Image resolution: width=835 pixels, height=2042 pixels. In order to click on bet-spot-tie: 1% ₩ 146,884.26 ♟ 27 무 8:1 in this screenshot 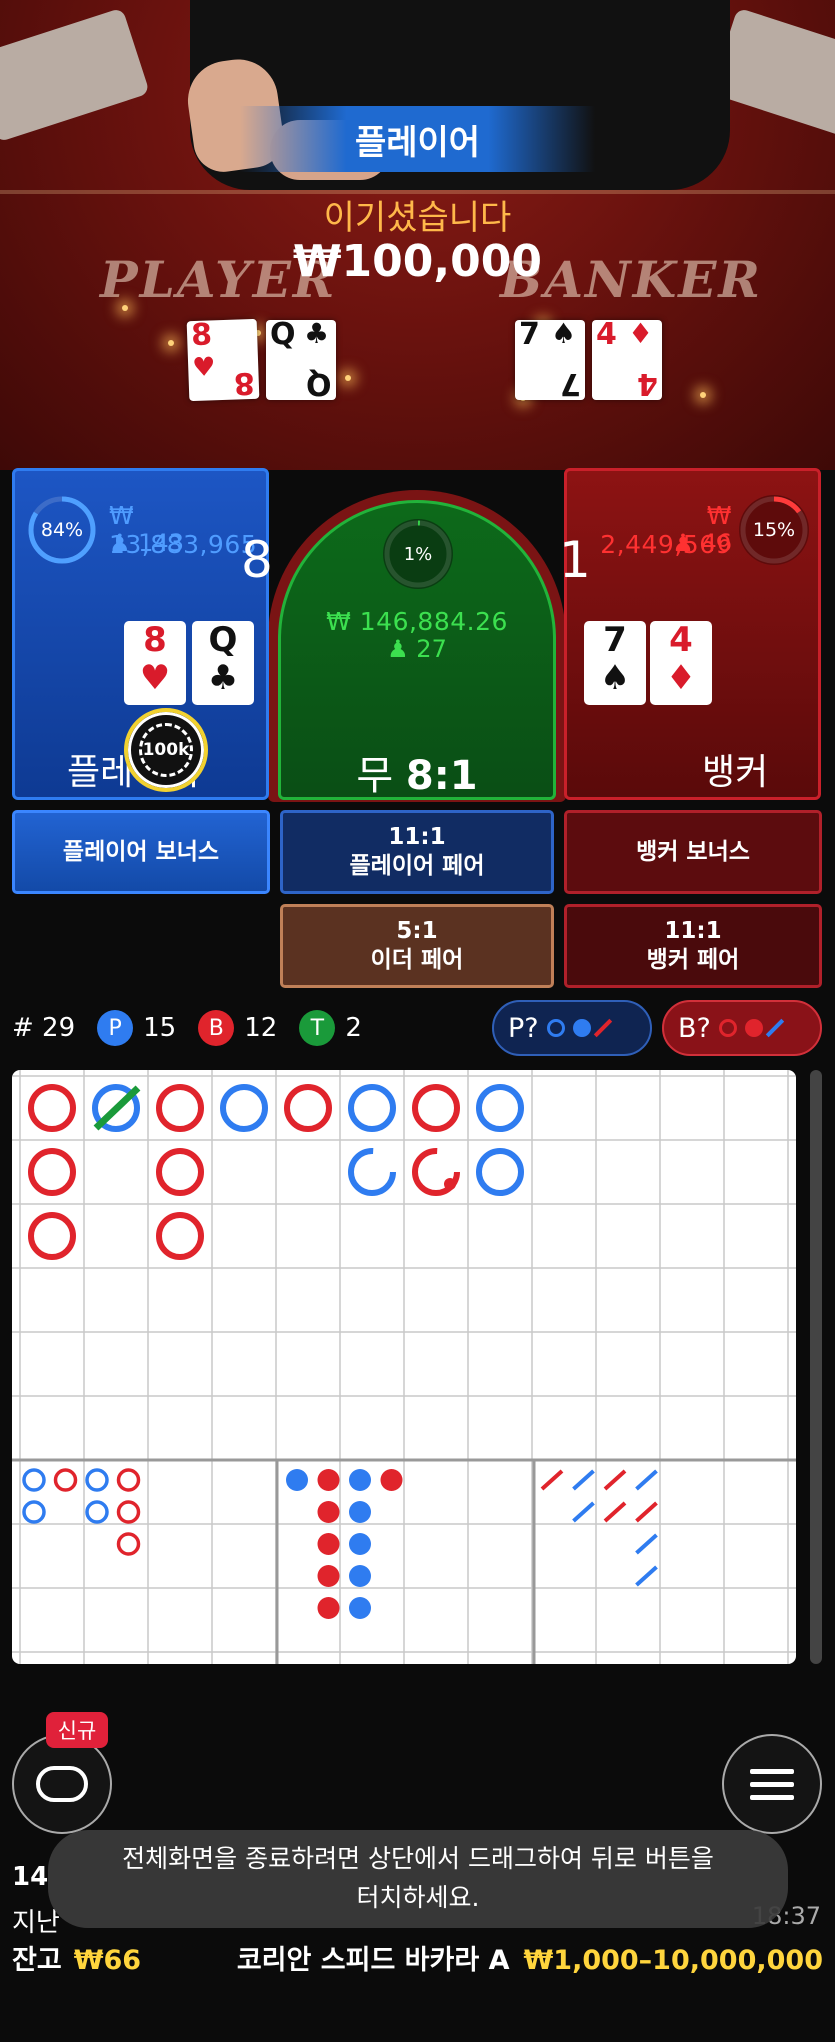, I will do `click(417, 650)`.